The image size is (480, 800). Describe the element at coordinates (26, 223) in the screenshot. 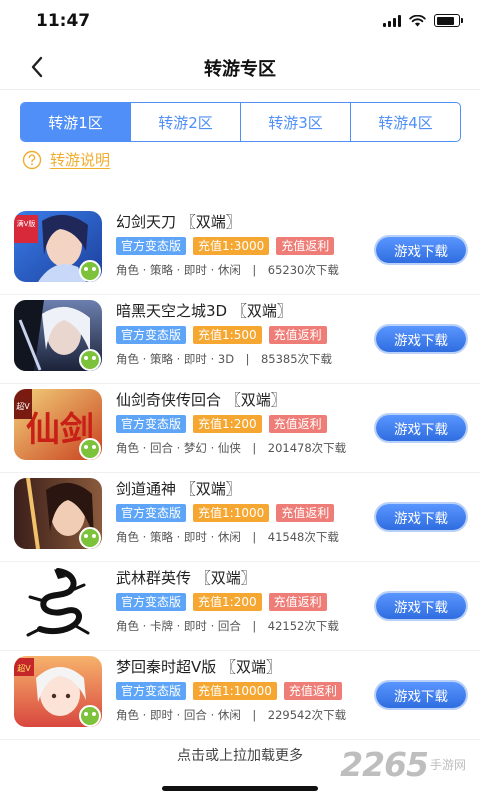

I see `icon-badge-text: 满V版` at that location.